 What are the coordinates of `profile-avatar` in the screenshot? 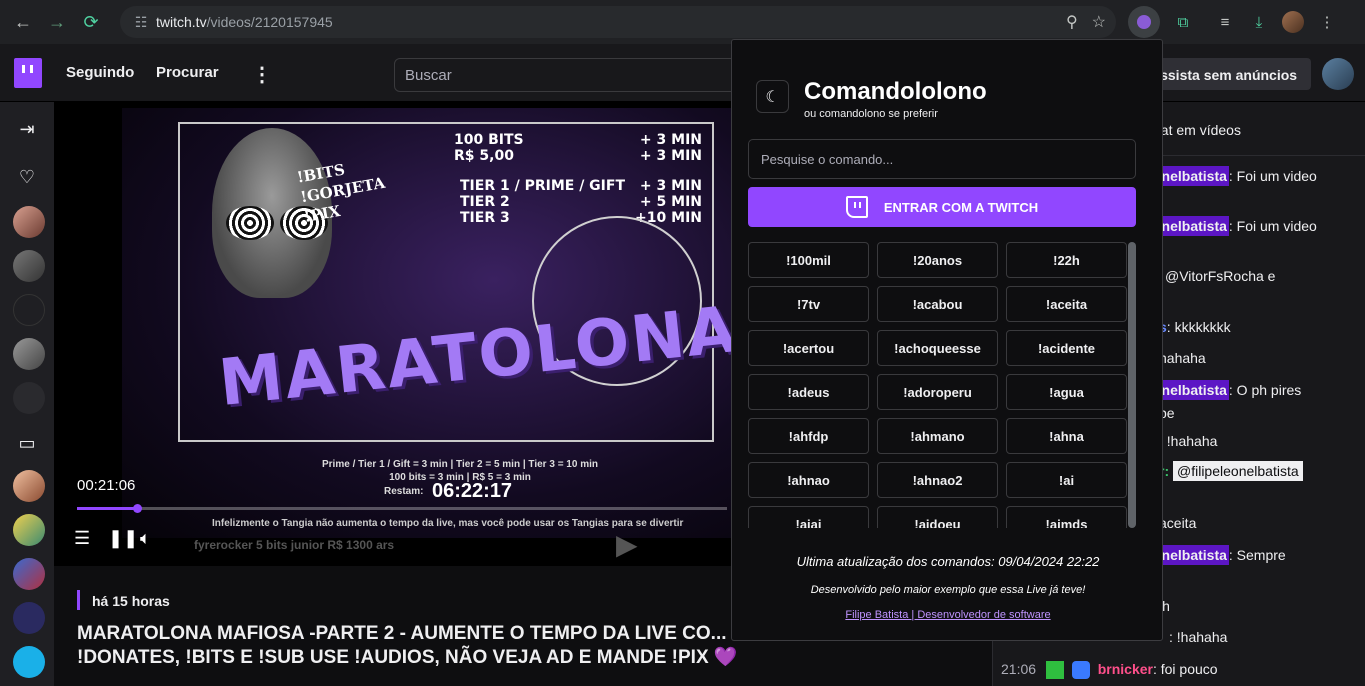 It's located at (1293, 22).